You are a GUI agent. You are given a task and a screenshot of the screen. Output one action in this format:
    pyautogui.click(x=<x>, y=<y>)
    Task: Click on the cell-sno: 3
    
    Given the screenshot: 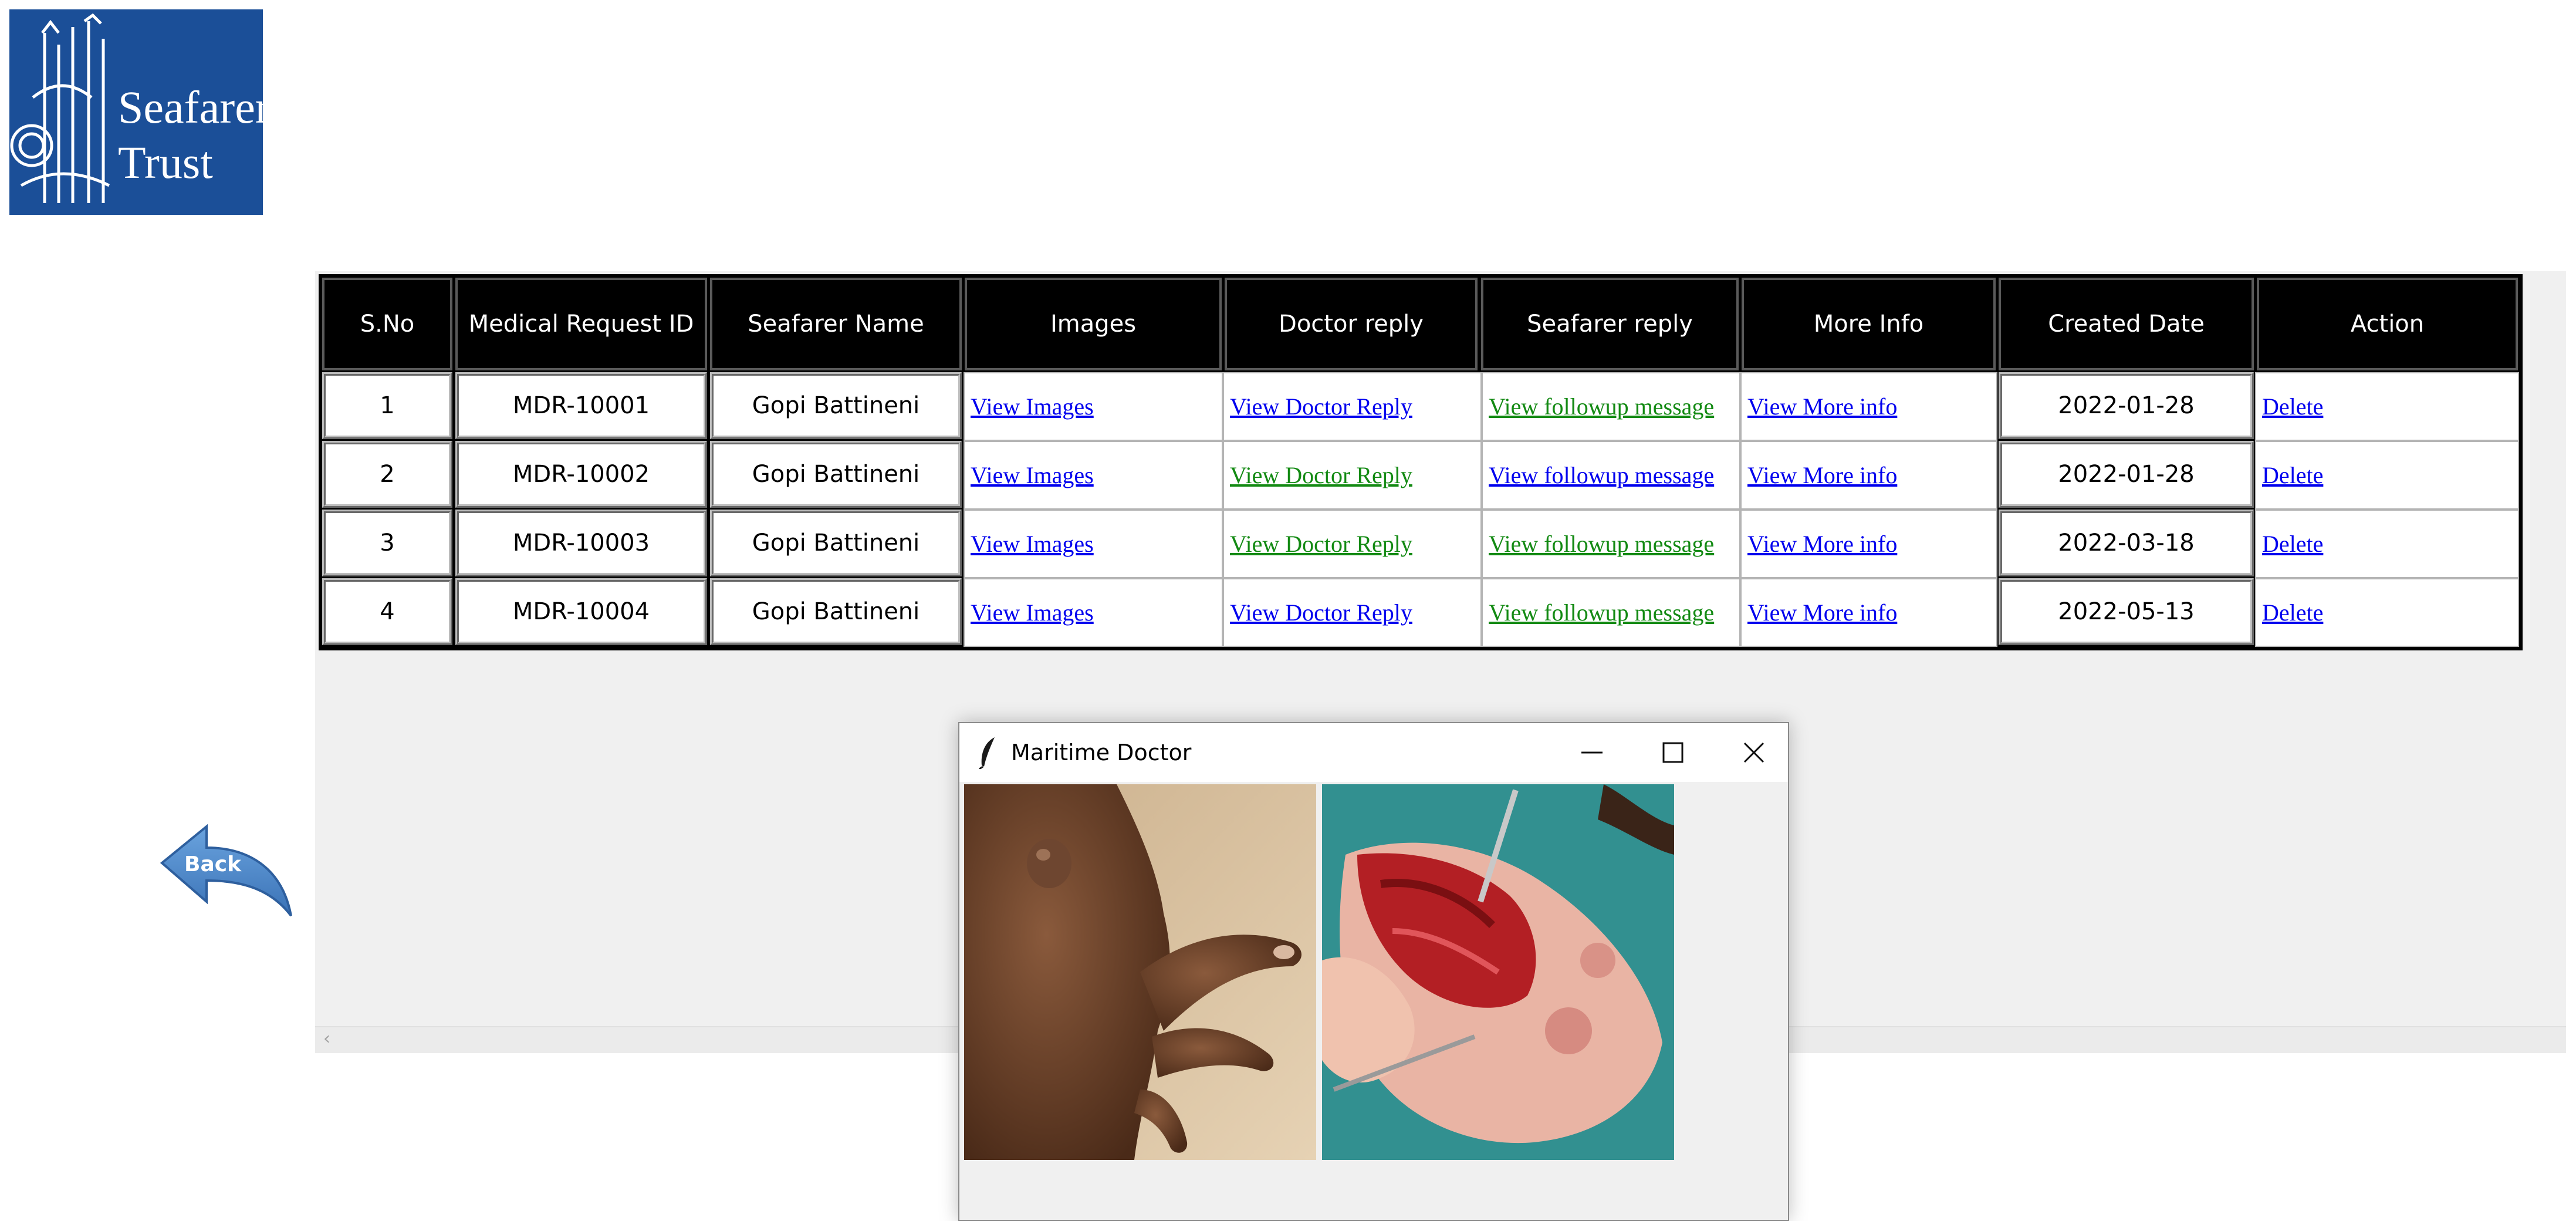 What is the action you would take?
    pyautogui.click(x=387, y=543)
    